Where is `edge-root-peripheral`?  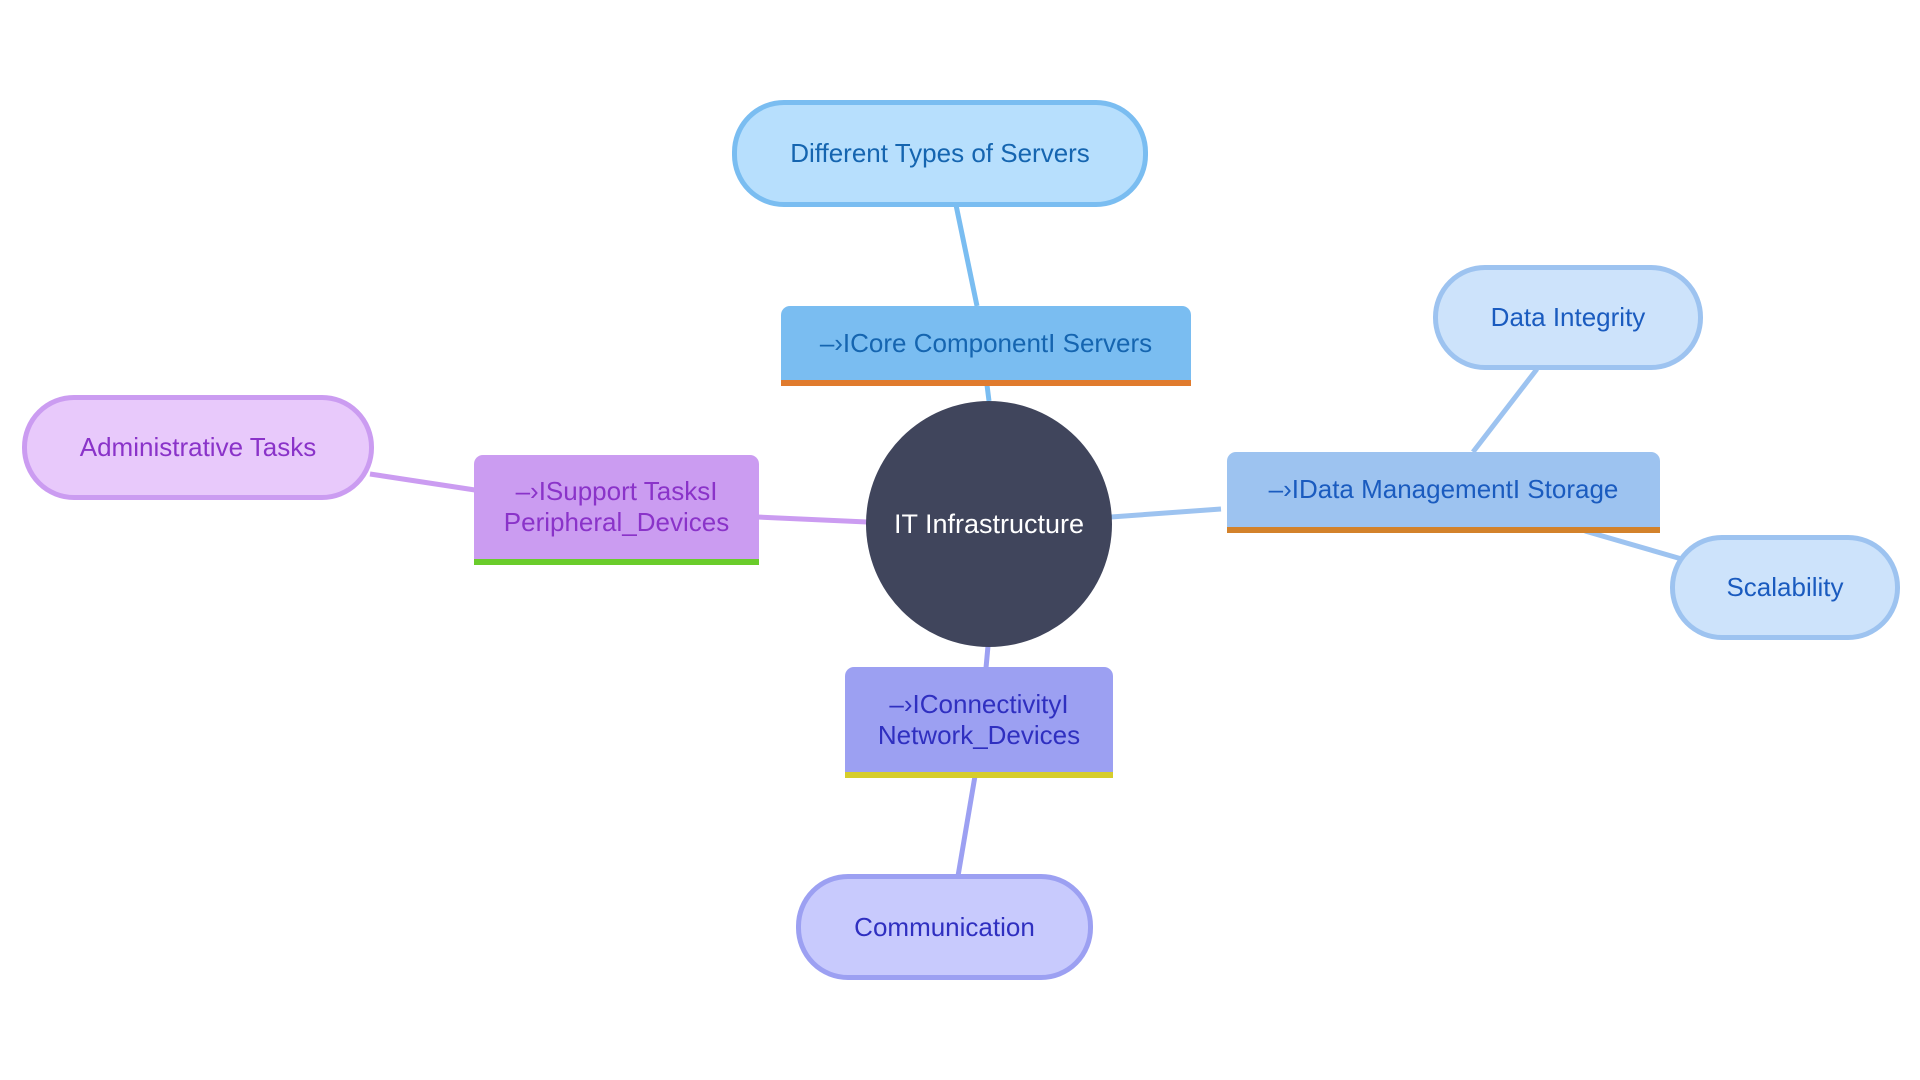
edge-root-peripheral is located at coordinates (812, 519).